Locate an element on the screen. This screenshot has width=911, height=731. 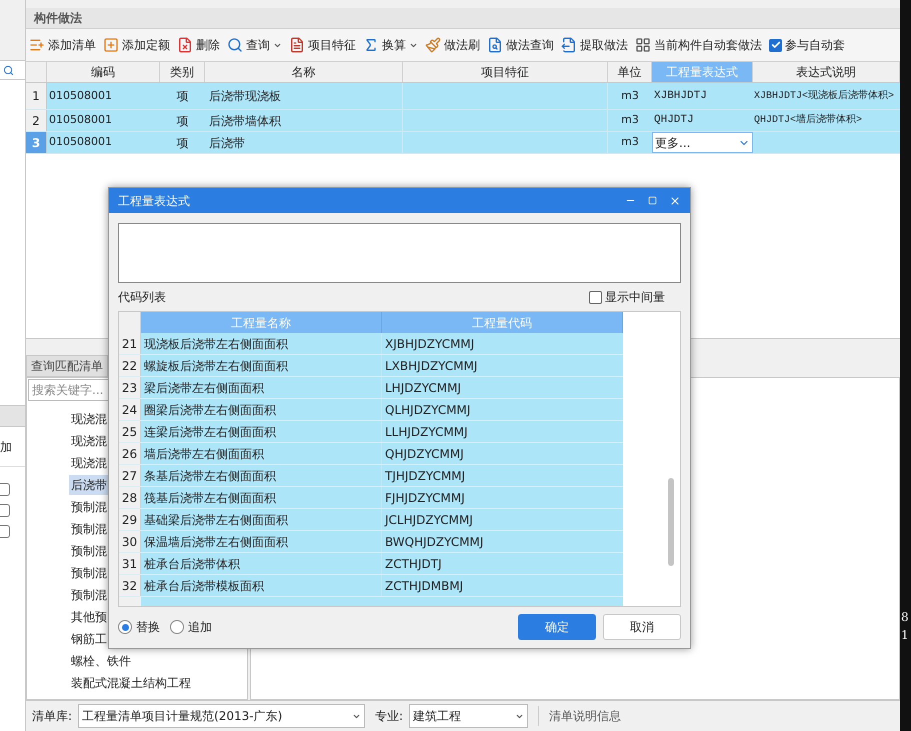
table-cell: 螺旋板后浇带左右侧面面积 is located at coordinates (261, 365).